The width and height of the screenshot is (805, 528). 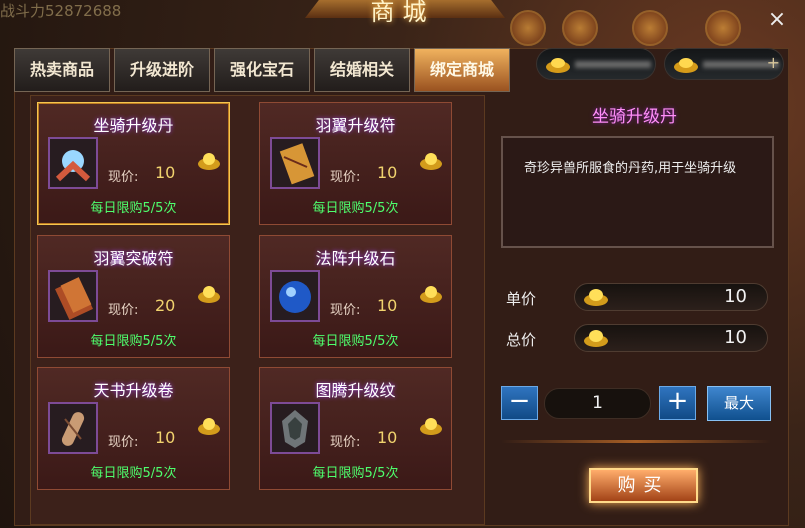 What do you see at coordinates (634, 117) in the screenshot?
I see `selected-item-name: 坐骑升级丹` at bounding box center [634, 117].